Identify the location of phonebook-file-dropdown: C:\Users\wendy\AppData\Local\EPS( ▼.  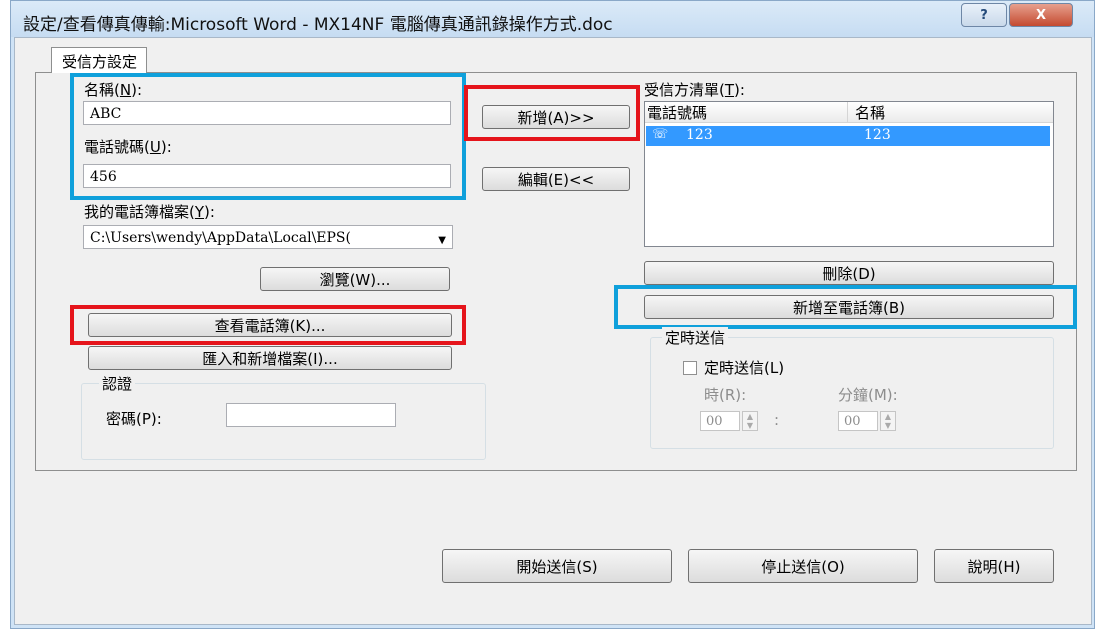
(268, 237).